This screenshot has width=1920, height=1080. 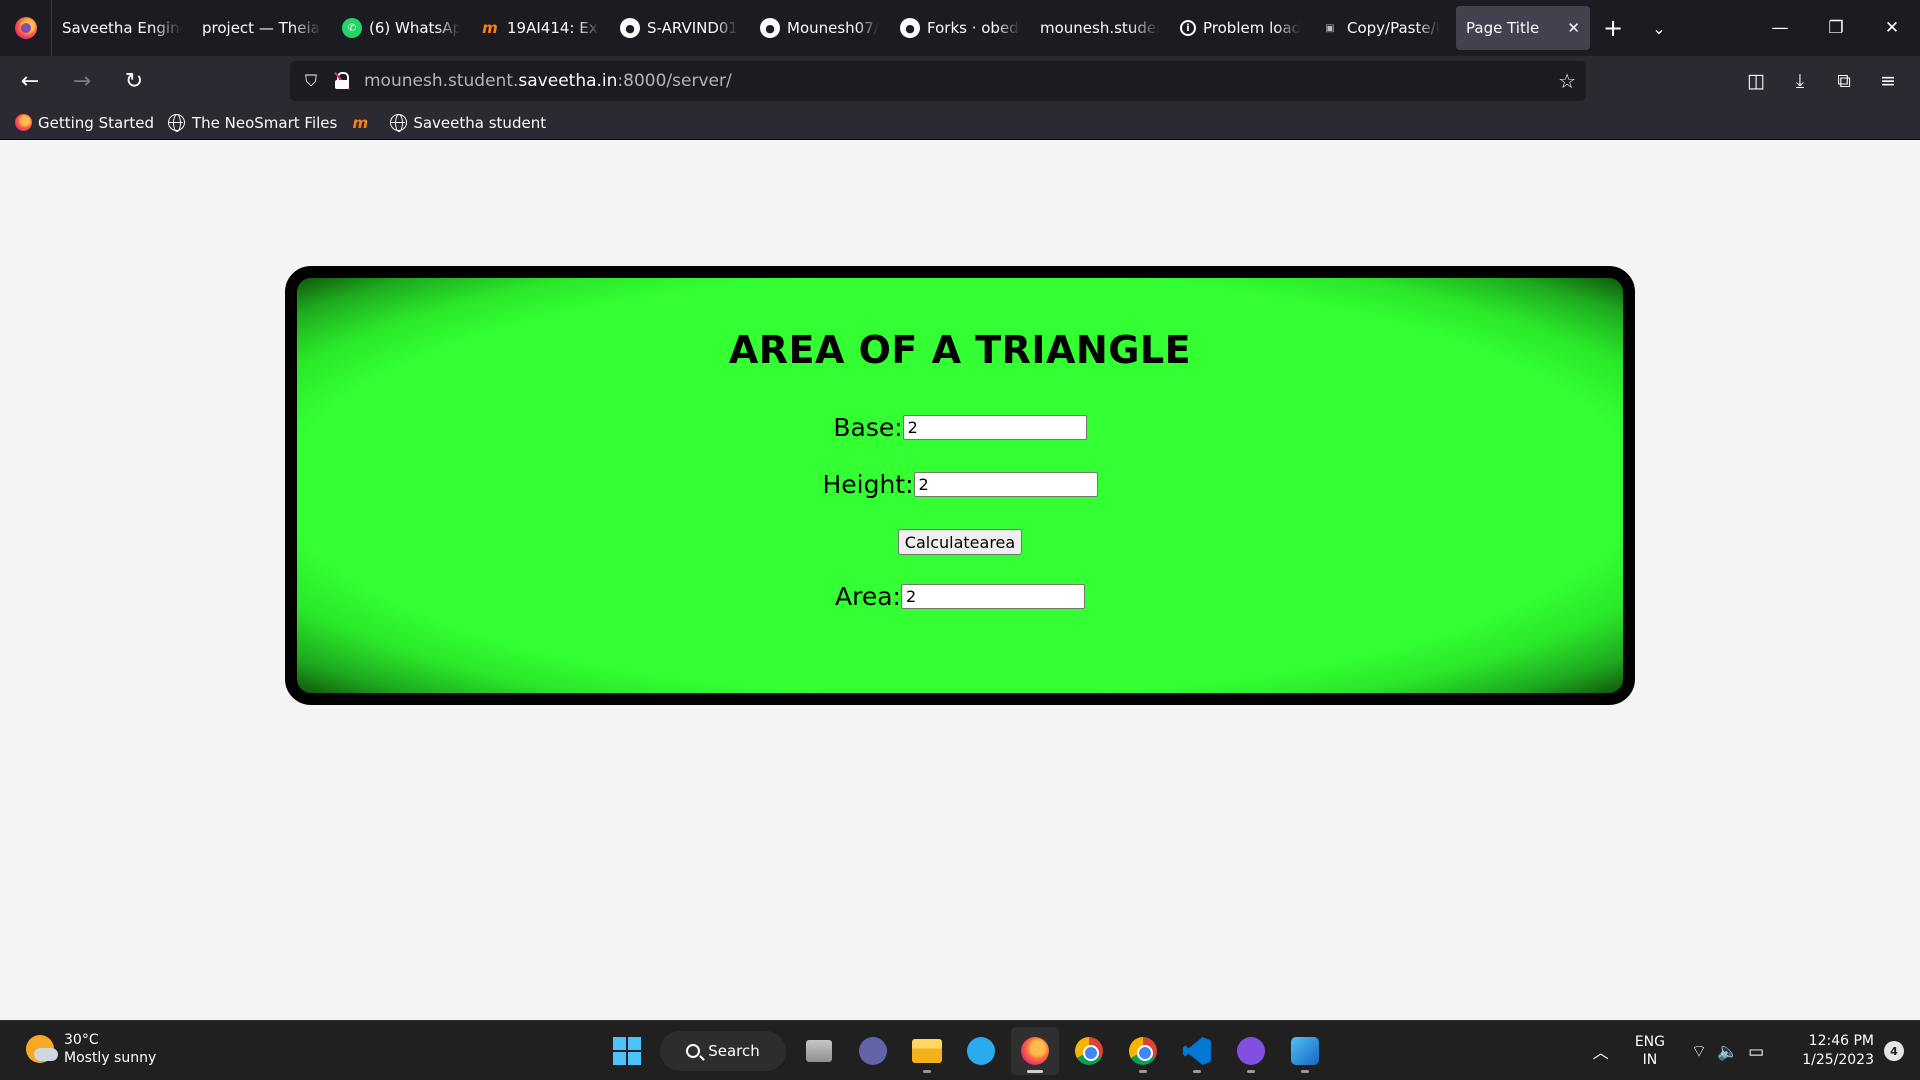 I want to click on bookmark-getting-started: Getting Started, so click(x=84, y=123).